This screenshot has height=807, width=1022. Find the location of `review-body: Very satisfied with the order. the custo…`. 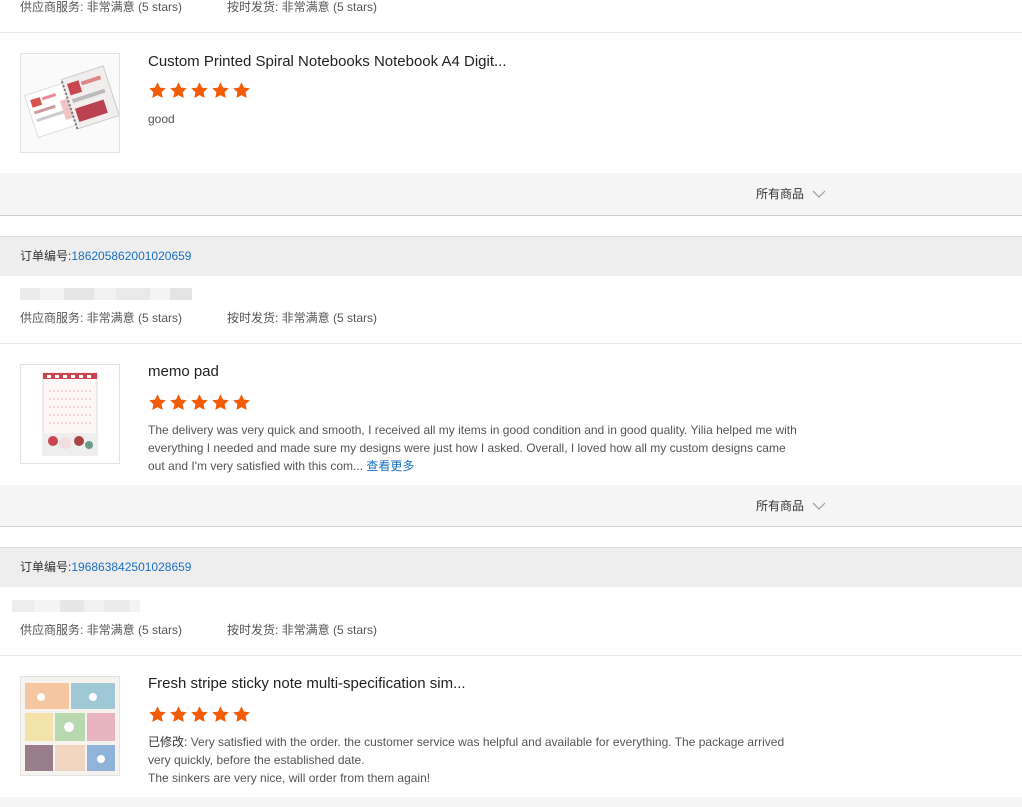

review-body: Very satisfied with the order. the custo… is located at coordinates (466, 751).